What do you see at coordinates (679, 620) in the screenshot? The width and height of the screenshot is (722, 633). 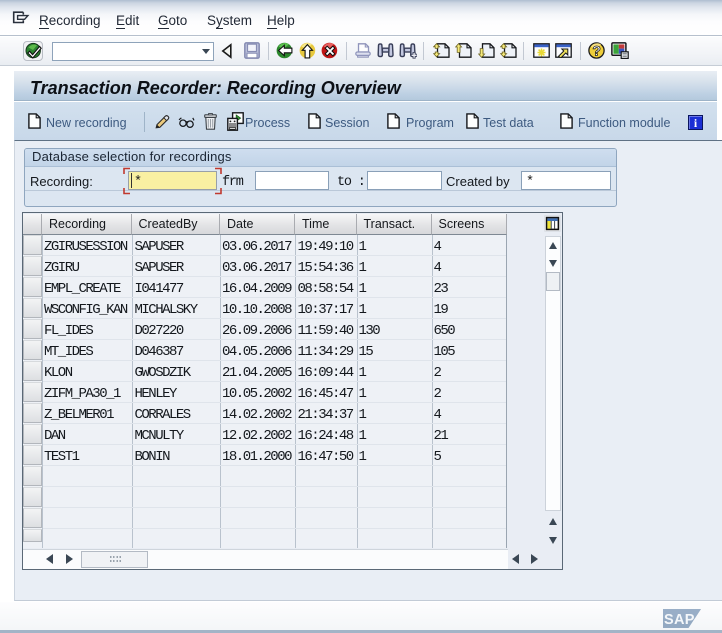 I see `svg-text: SAP` at bounding box center [679, 620].